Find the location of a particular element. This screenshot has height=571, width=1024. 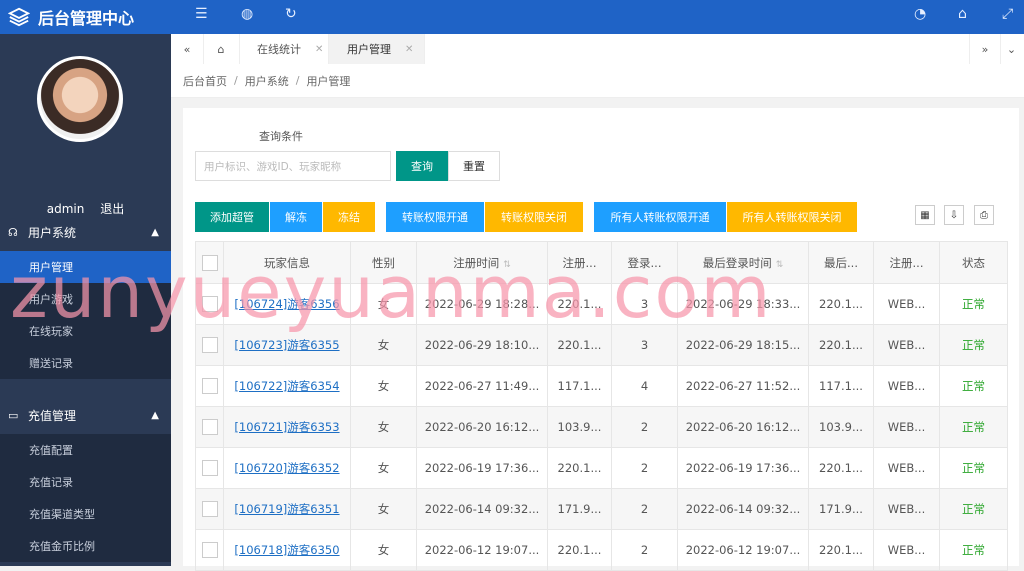

cell-player: [106718]游客6350 is located at coordinates (287, 550).